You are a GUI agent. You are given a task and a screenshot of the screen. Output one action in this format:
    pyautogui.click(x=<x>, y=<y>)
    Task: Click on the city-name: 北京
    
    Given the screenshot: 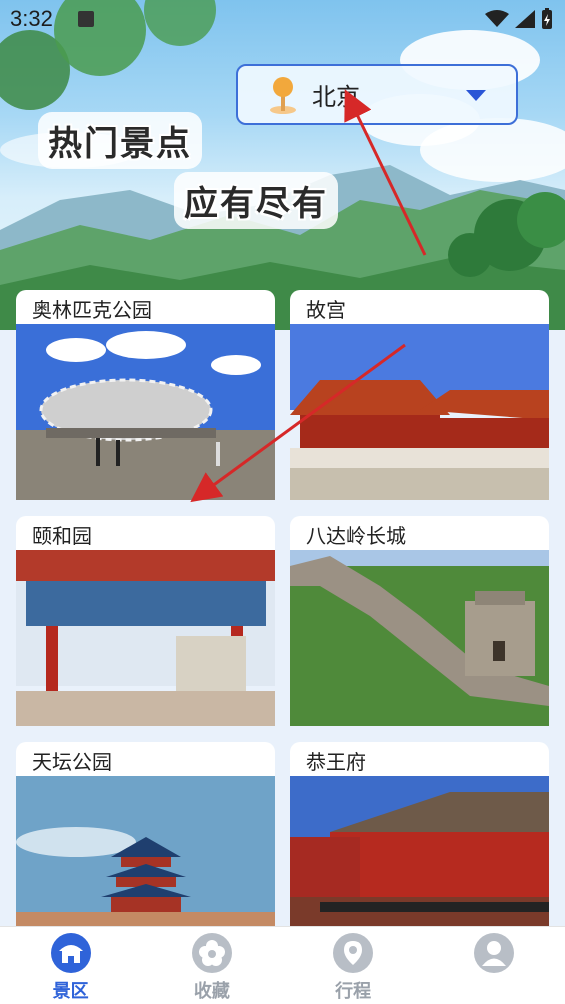 What is the action you would take?
    pyautogui.click(x=336, y=97)
    